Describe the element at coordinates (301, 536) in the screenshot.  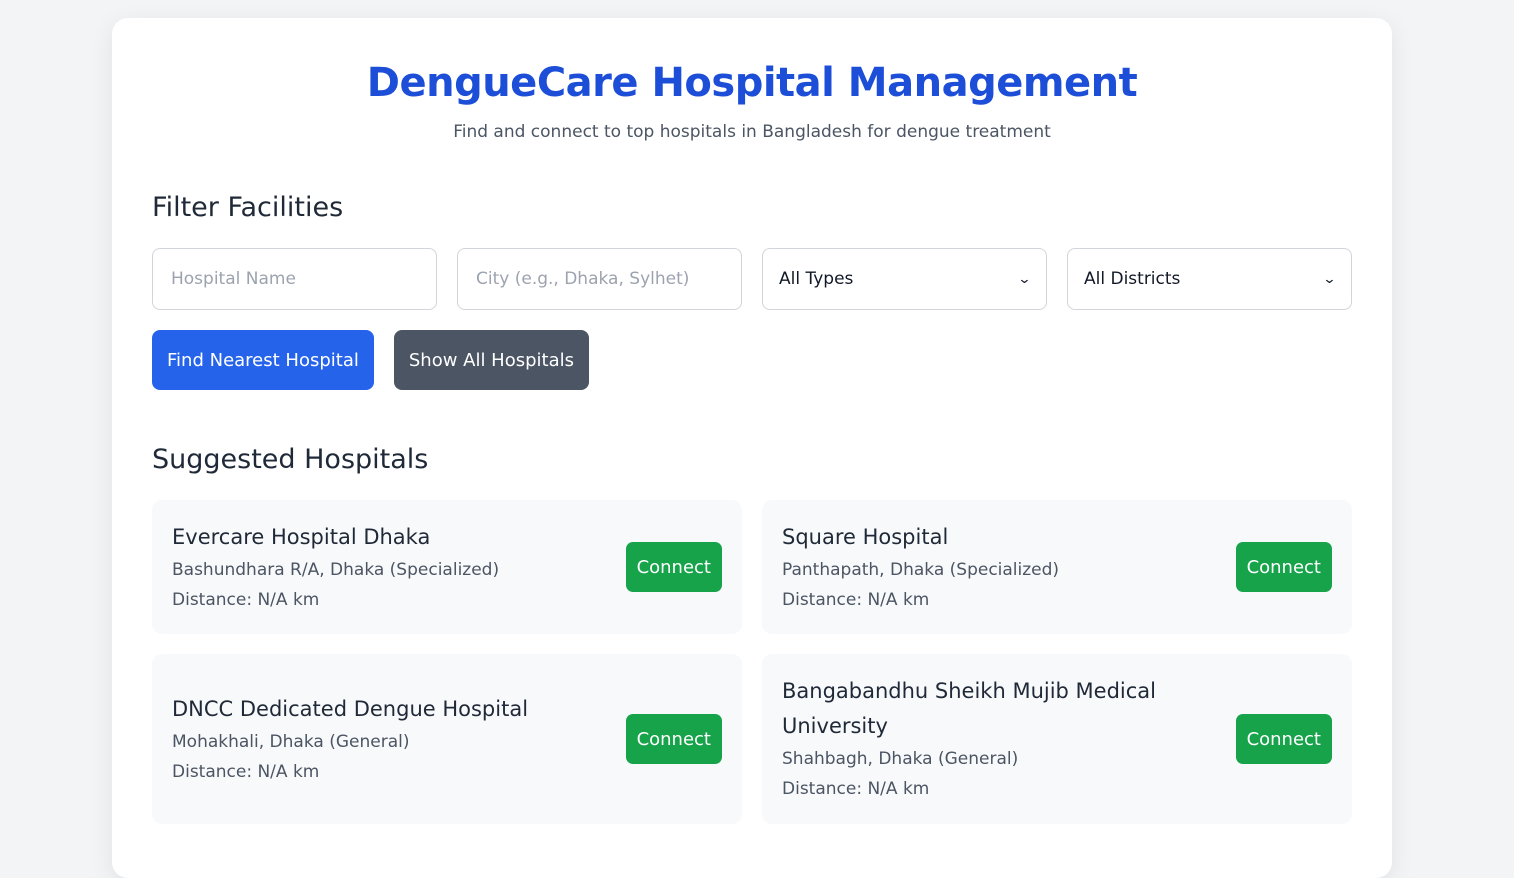
I see `hospital-name: Evercare Hospital Dhaka` at that location.